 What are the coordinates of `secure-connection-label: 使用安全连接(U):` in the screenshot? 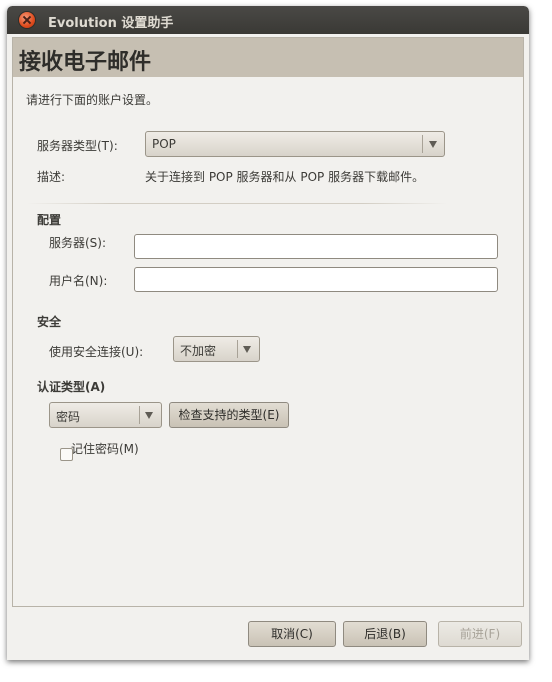 It's located at (96, 352).